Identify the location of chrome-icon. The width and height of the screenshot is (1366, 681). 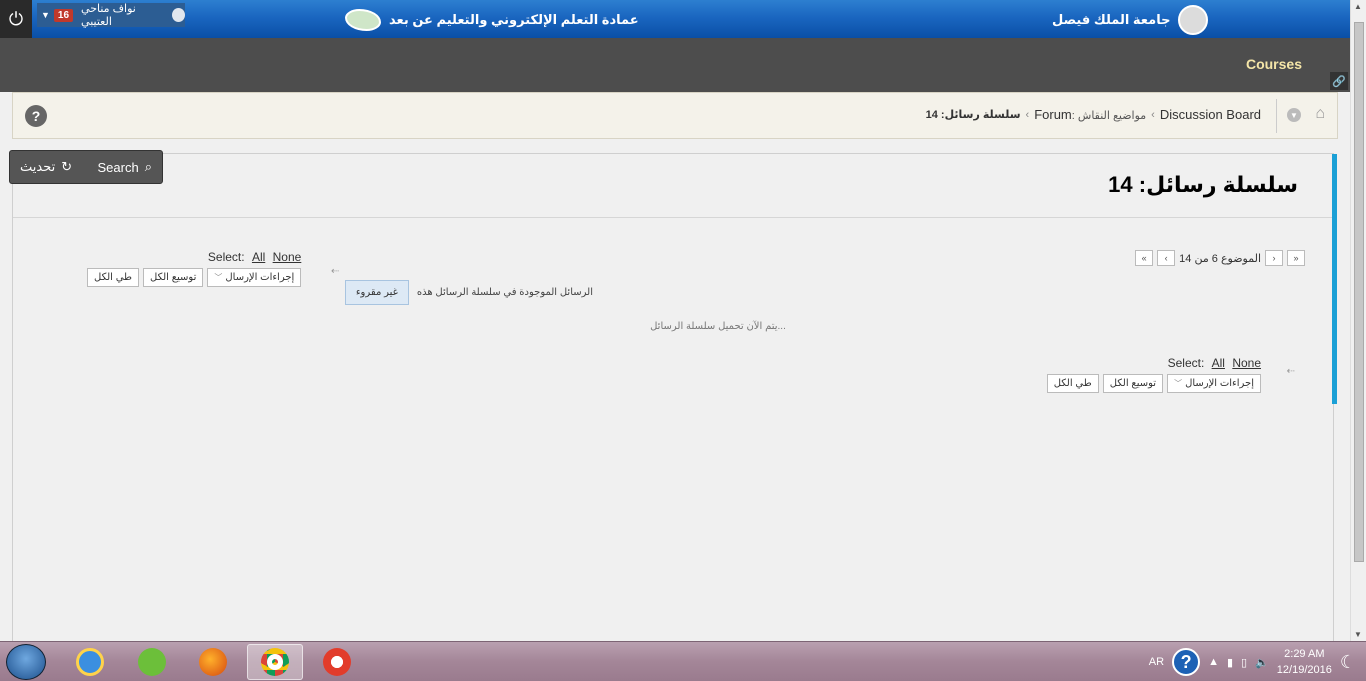
(275, 662).